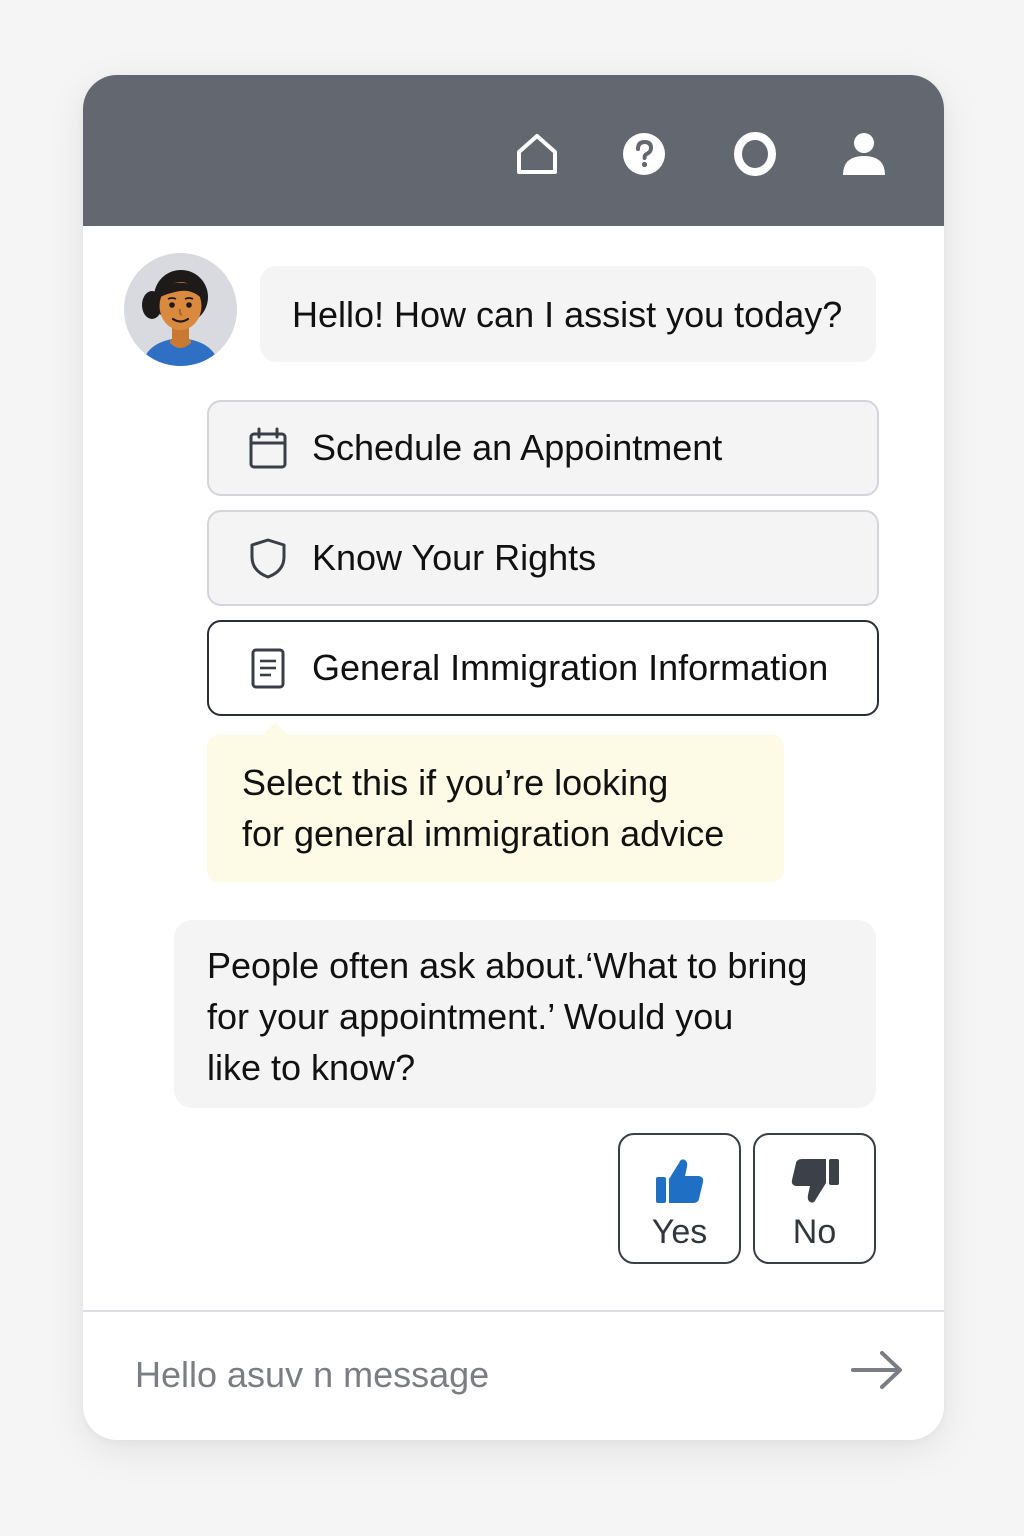 The image size is (1024, 1536). I want to click on yes-button: Yes, so click(679, 1198).